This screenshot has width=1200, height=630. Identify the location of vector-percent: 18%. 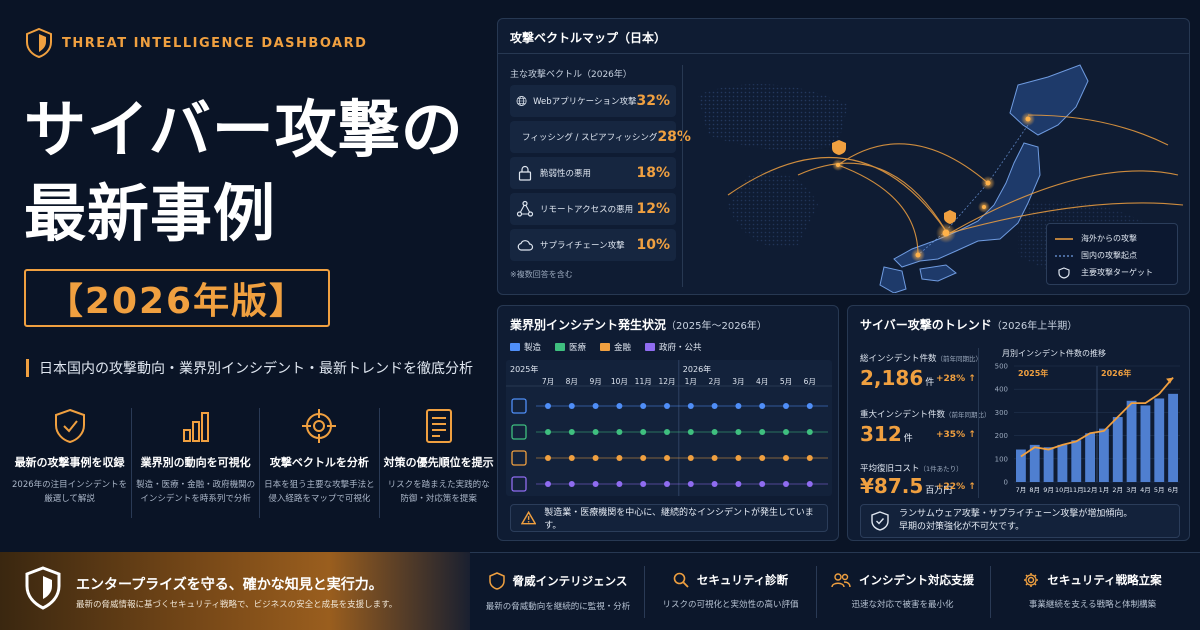
(653, 173).